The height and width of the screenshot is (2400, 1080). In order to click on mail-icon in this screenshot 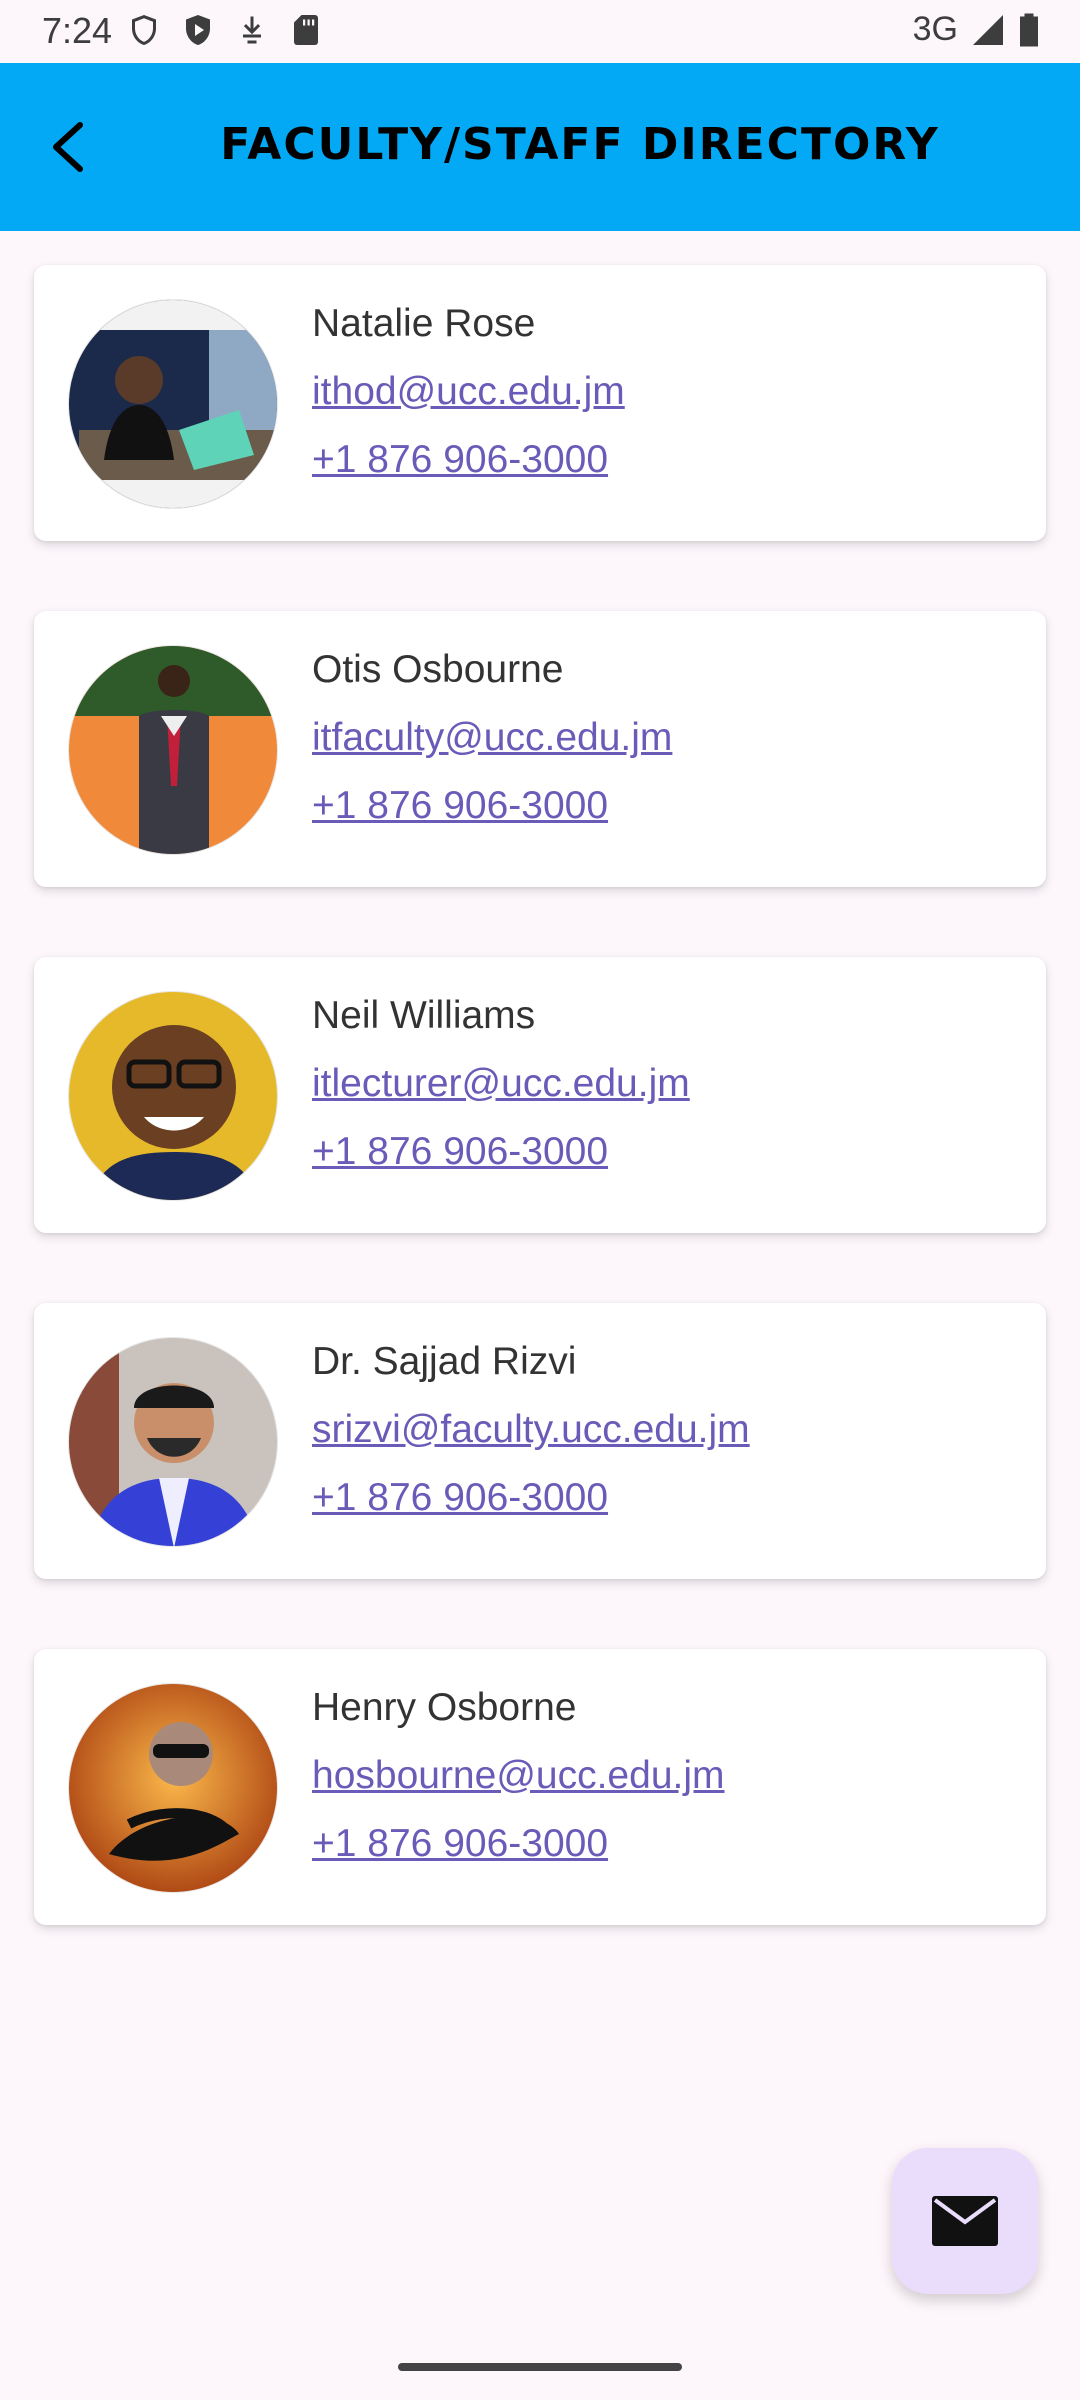, I will do `click(965, 2221)`.